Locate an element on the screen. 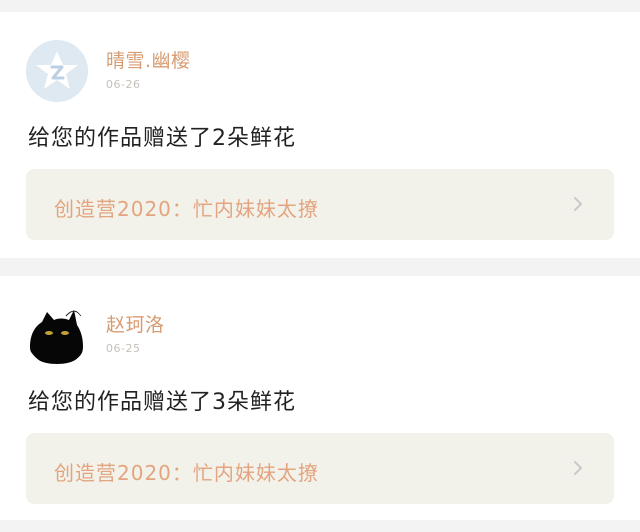 The image size is (640, 532). username: 赵珂洛 is located at coordinates (135, 323).